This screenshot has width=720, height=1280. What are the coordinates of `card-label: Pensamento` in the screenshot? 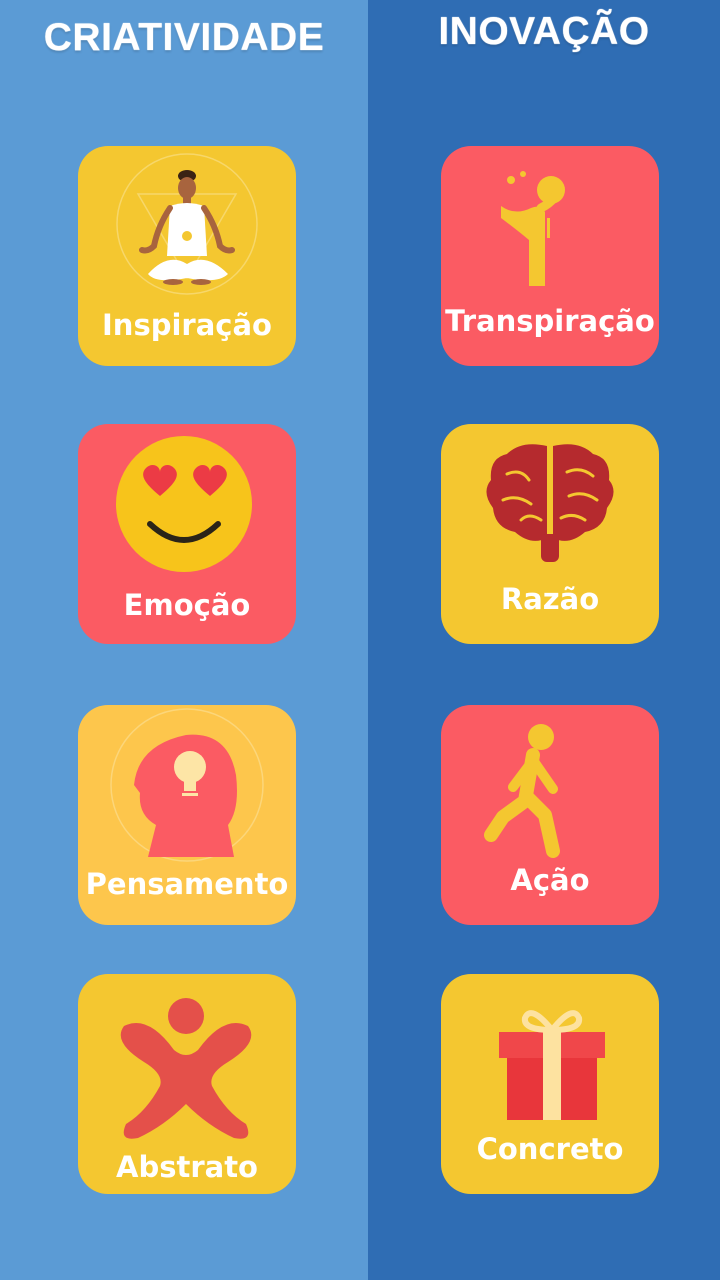 It's located at (187, 884).